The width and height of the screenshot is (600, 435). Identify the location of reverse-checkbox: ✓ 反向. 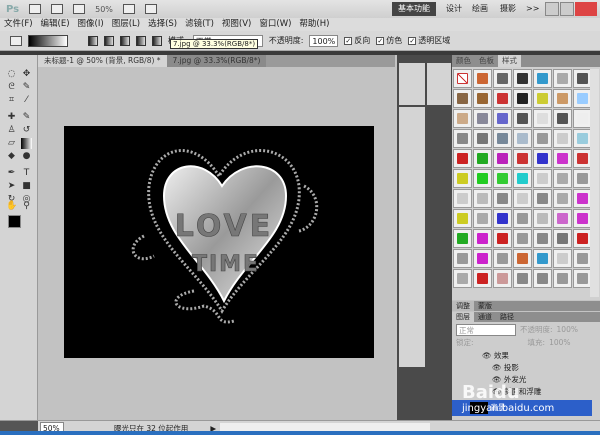
(357, 40).